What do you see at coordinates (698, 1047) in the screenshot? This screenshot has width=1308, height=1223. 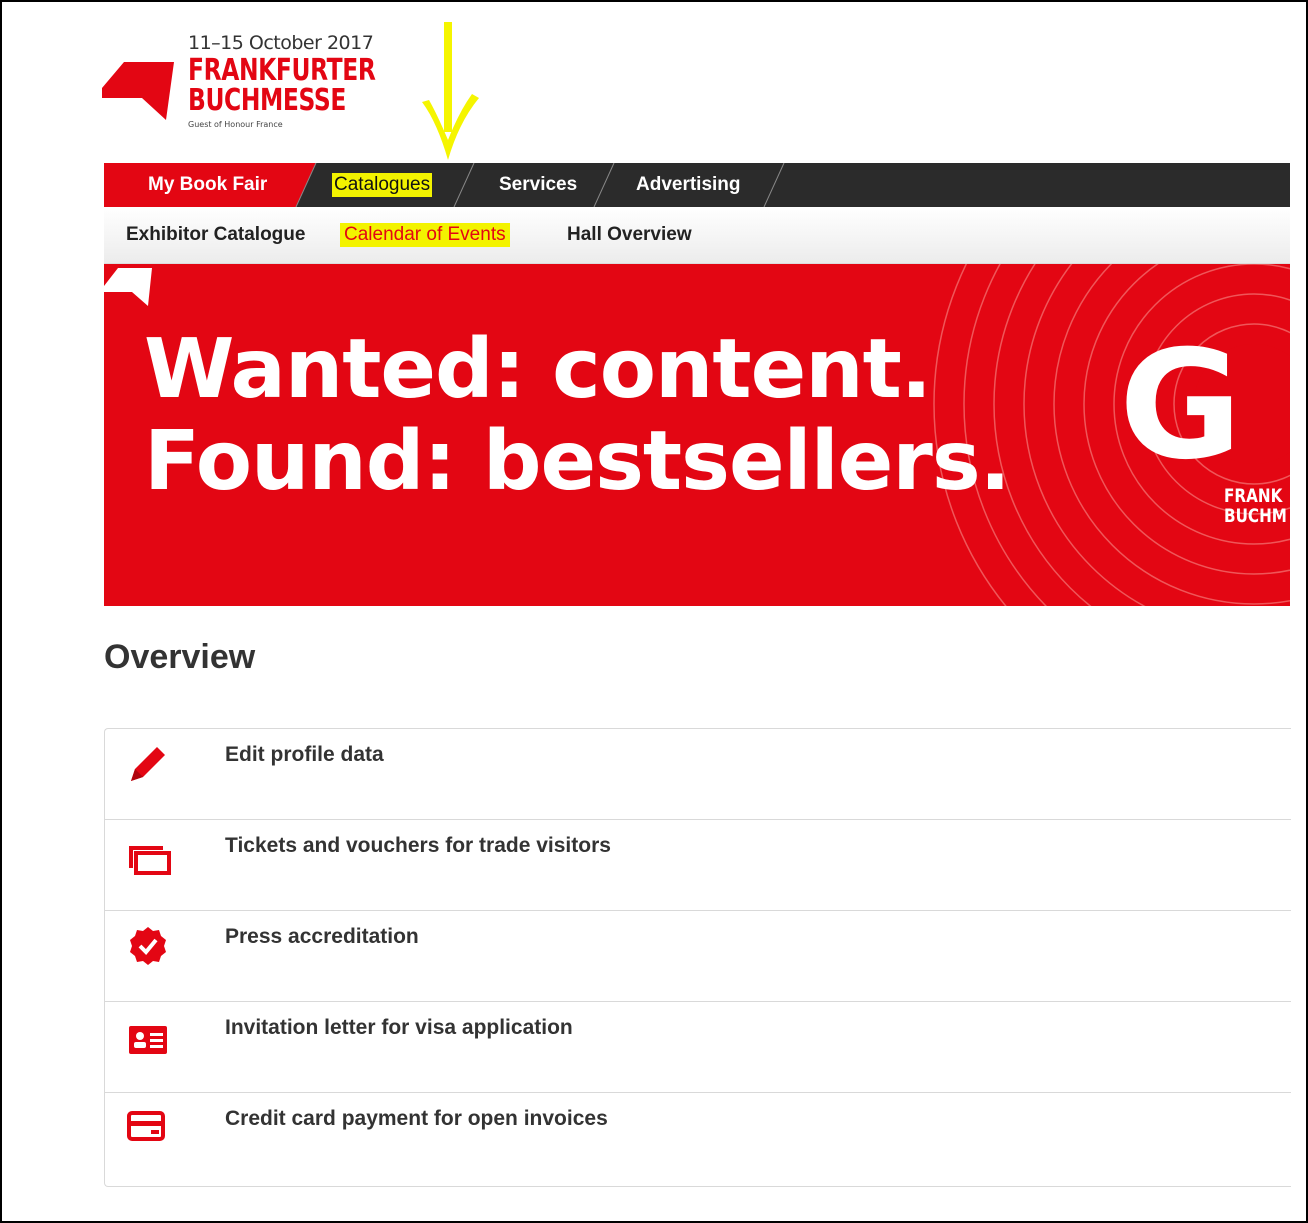 I see `overview-item-visa-invitation: Invitation letter for visa application` at bounding box center [698, 1047].